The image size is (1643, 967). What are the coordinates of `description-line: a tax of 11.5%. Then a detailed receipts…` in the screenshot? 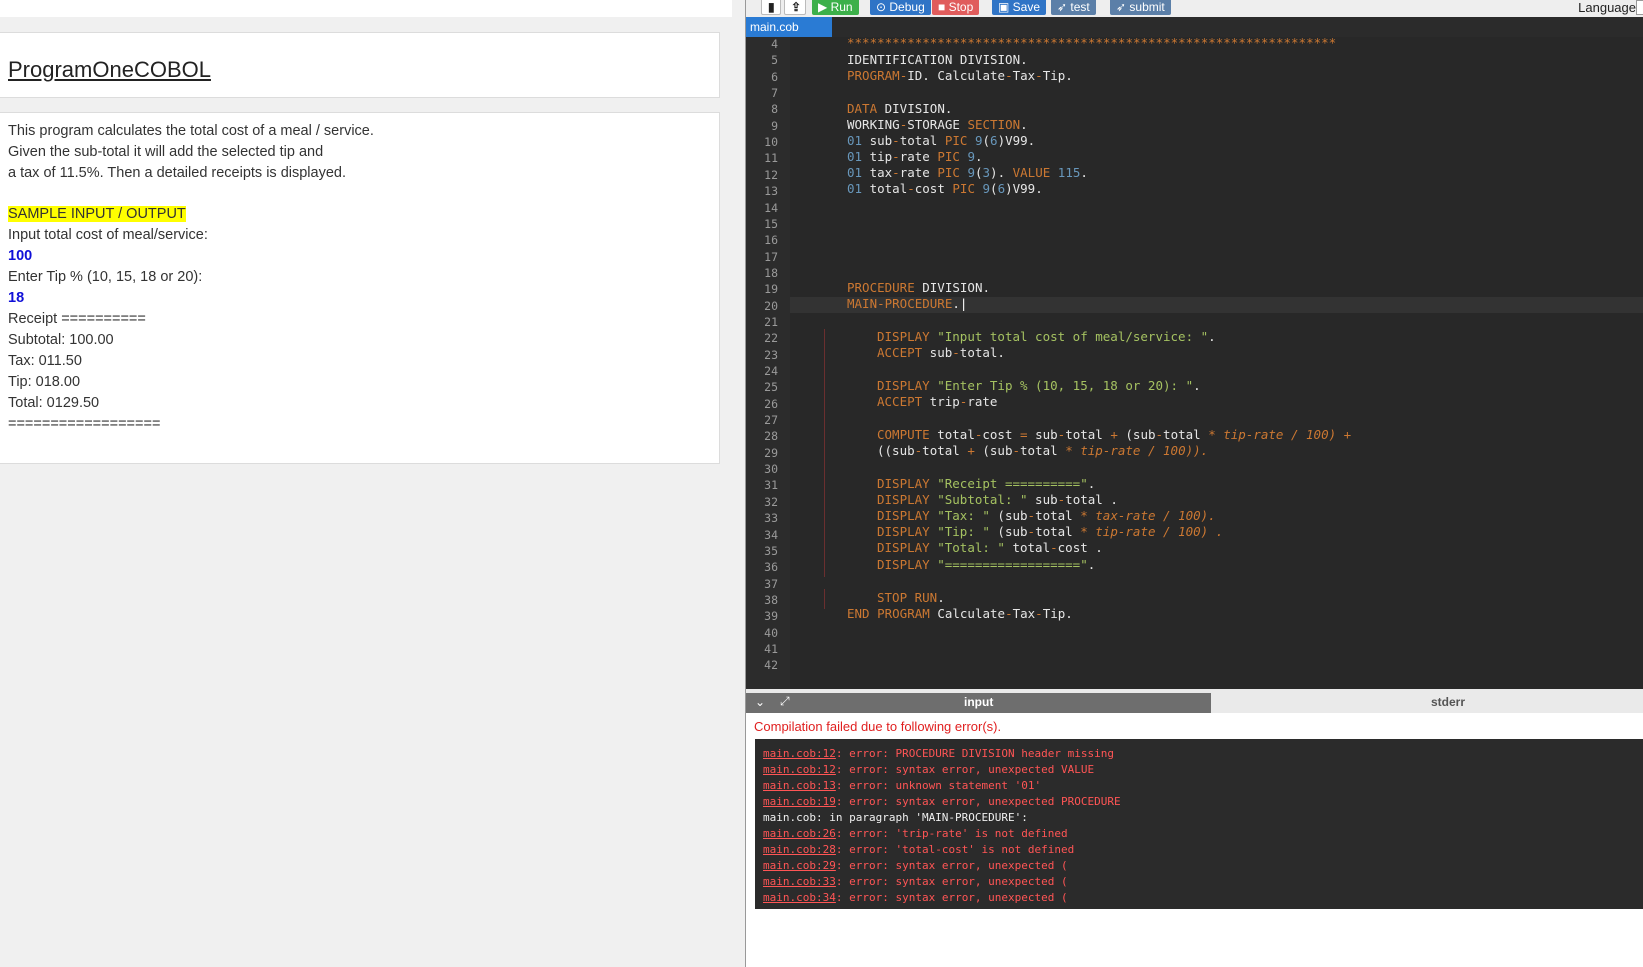 It's located at (177, 173).